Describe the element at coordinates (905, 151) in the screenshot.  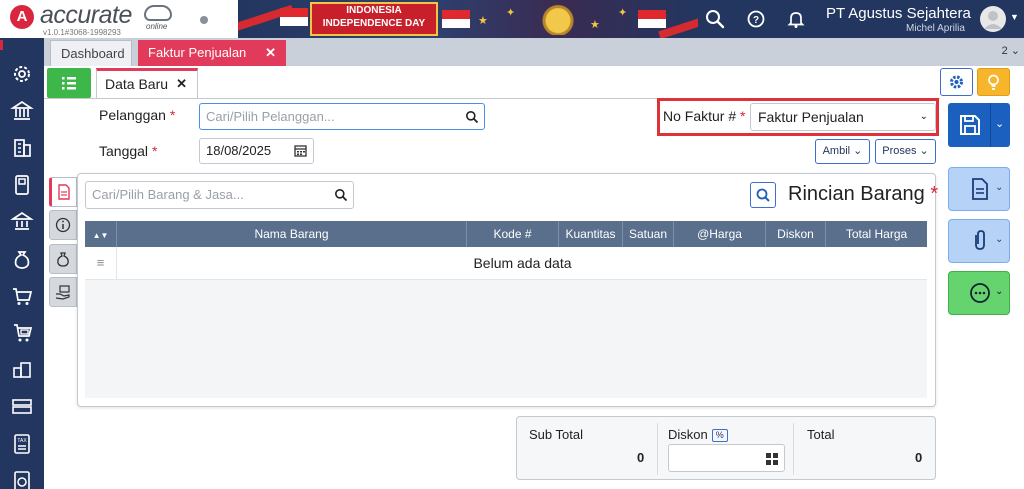
I see `proses-button: Proses ⌄` at that location.